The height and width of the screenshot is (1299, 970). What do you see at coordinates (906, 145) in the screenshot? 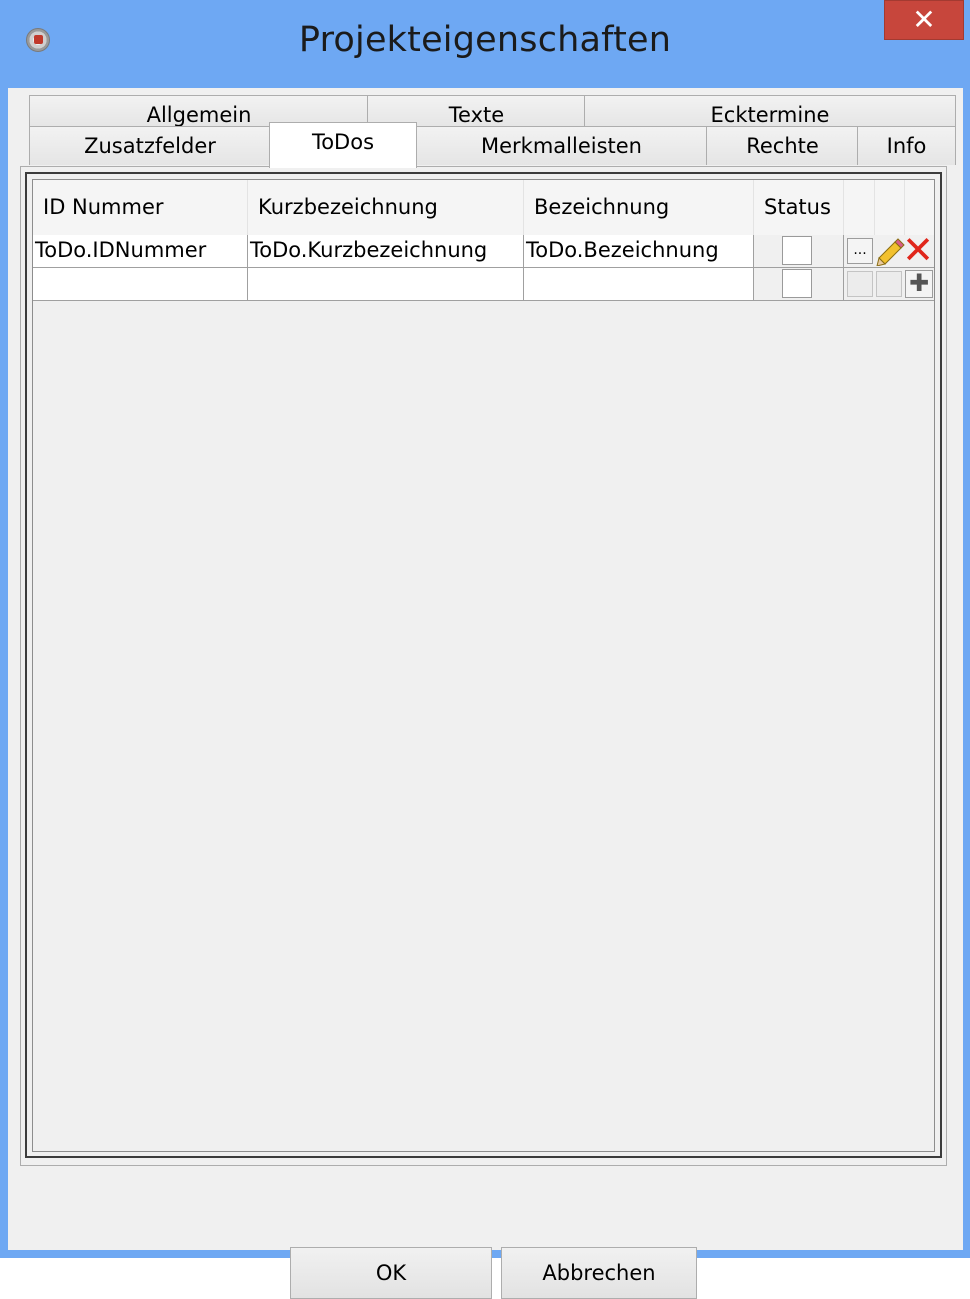
I see `tab-info: Info` at bounding box center [906, 145].